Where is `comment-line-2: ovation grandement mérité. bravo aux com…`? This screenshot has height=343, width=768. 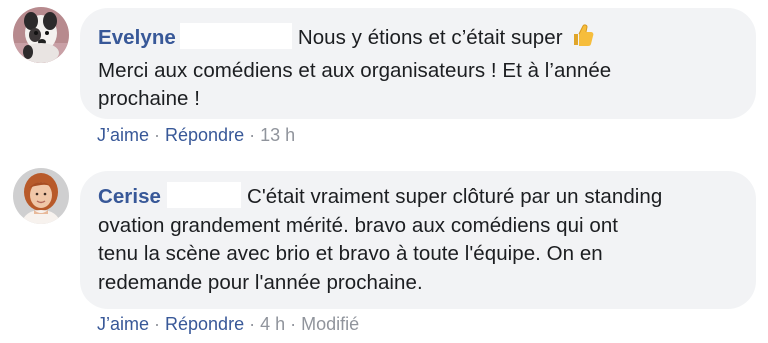
comment-line-2: ovation grandement mérité. bravo aux com… is located at coordinates (358, 225).